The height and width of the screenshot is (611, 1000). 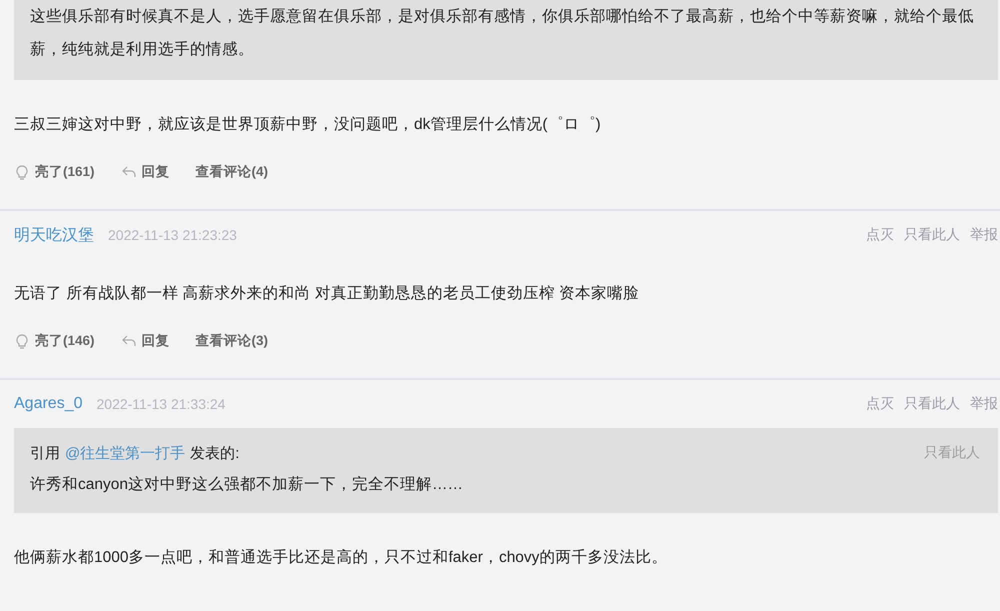 What do you see at coordinates (232, 172) in the screenshot?
I see `view-comments-link: 查看评论(4)` at bounding box center [232, 172].